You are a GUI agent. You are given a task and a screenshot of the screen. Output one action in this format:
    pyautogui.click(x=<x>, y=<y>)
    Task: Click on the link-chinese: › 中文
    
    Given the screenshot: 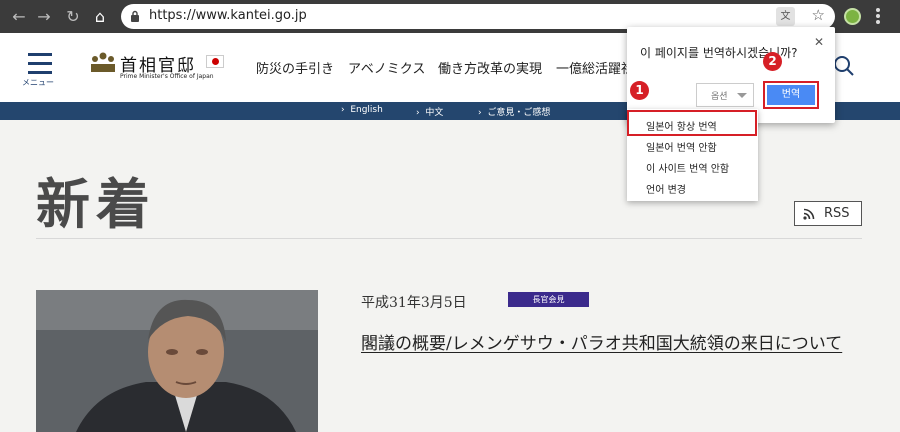 What is the action you would take?
    pyautogui.click(x=429, y=111)
    